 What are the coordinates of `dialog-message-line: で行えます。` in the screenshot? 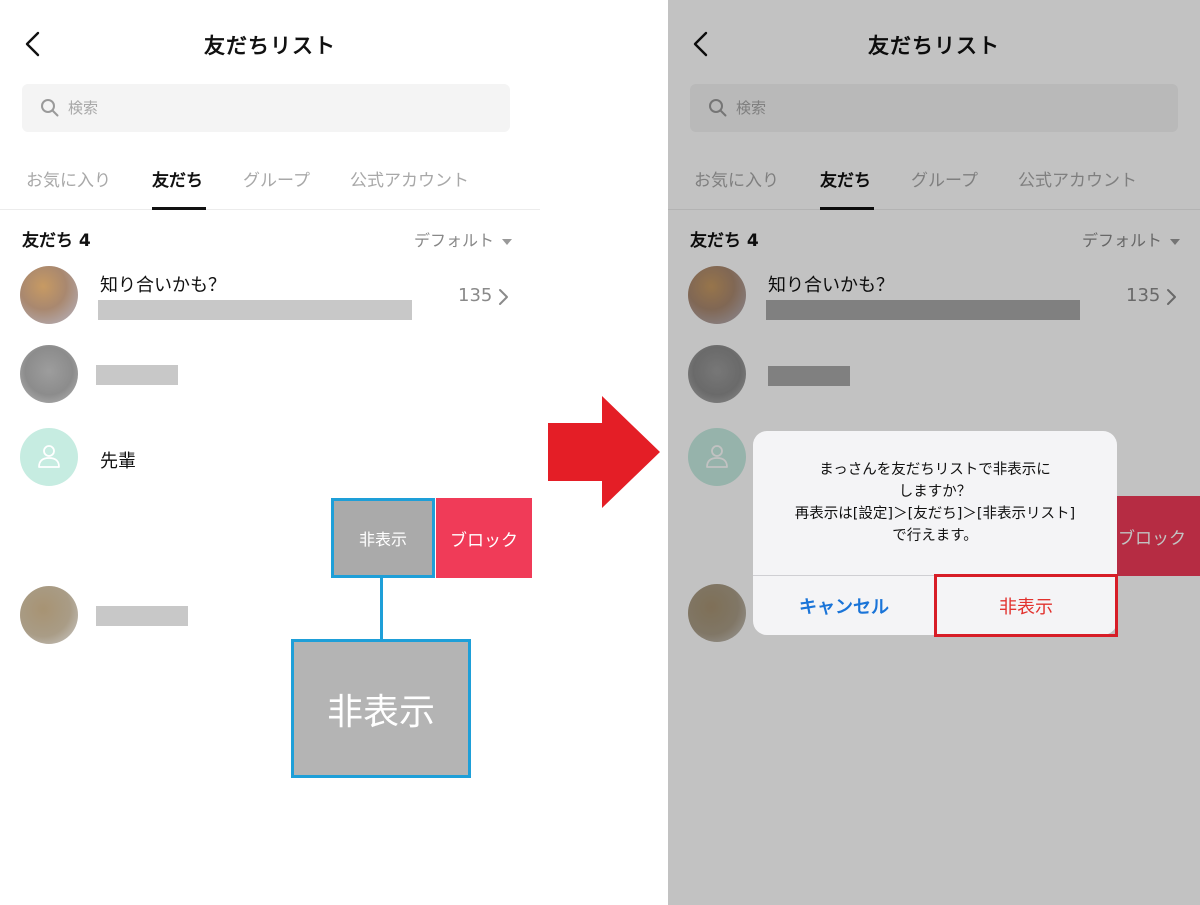 It's located at (935, 536).